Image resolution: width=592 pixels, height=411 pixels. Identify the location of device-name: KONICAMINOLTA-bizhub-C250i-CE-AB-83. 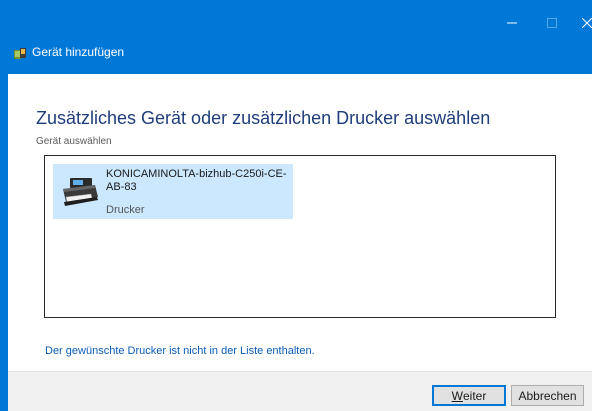
(196, 180).